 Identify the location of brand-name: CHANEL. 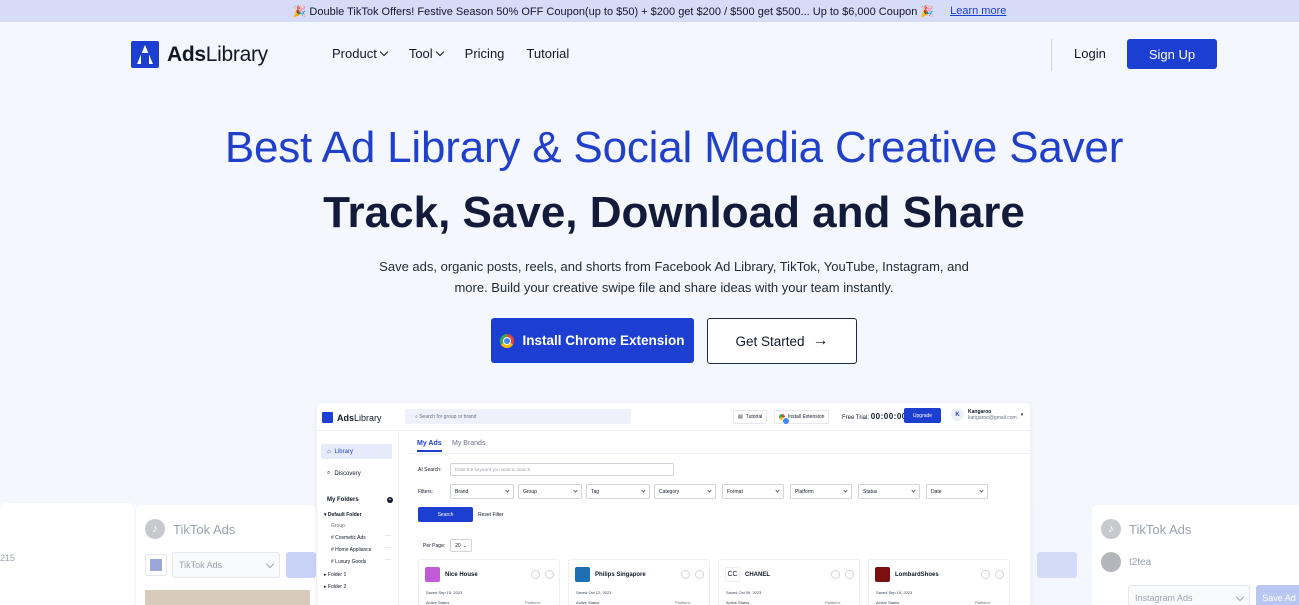
(757, 575).